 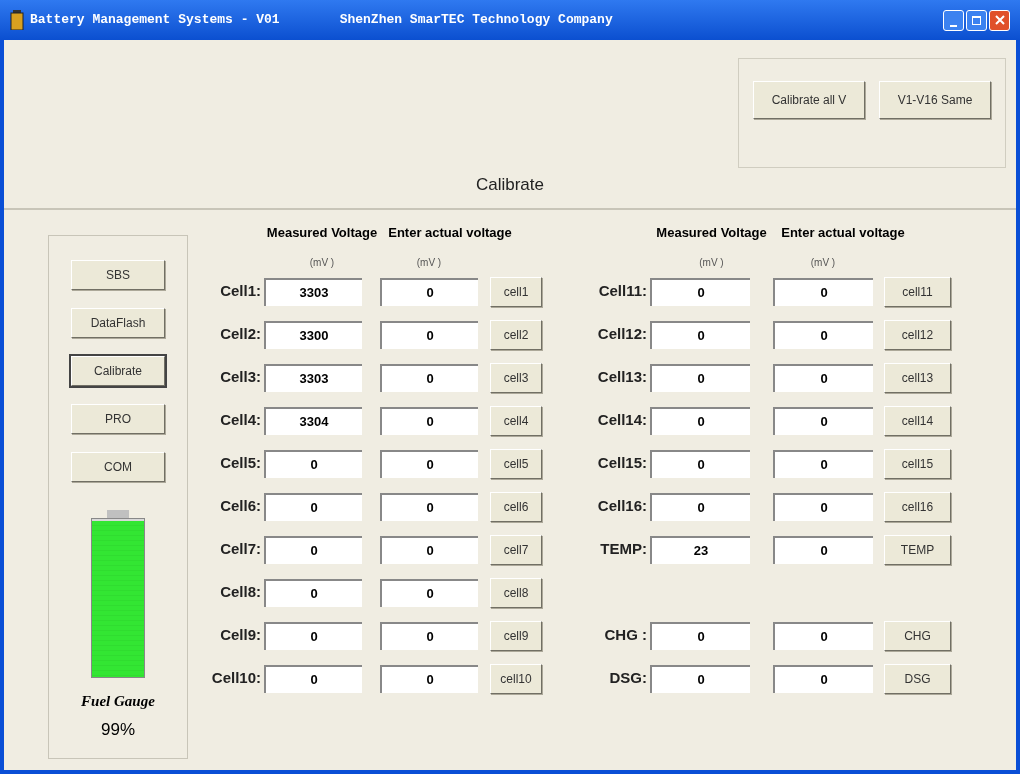 I want to click on cell-label: Cell13:, so click(x=622, y=377).